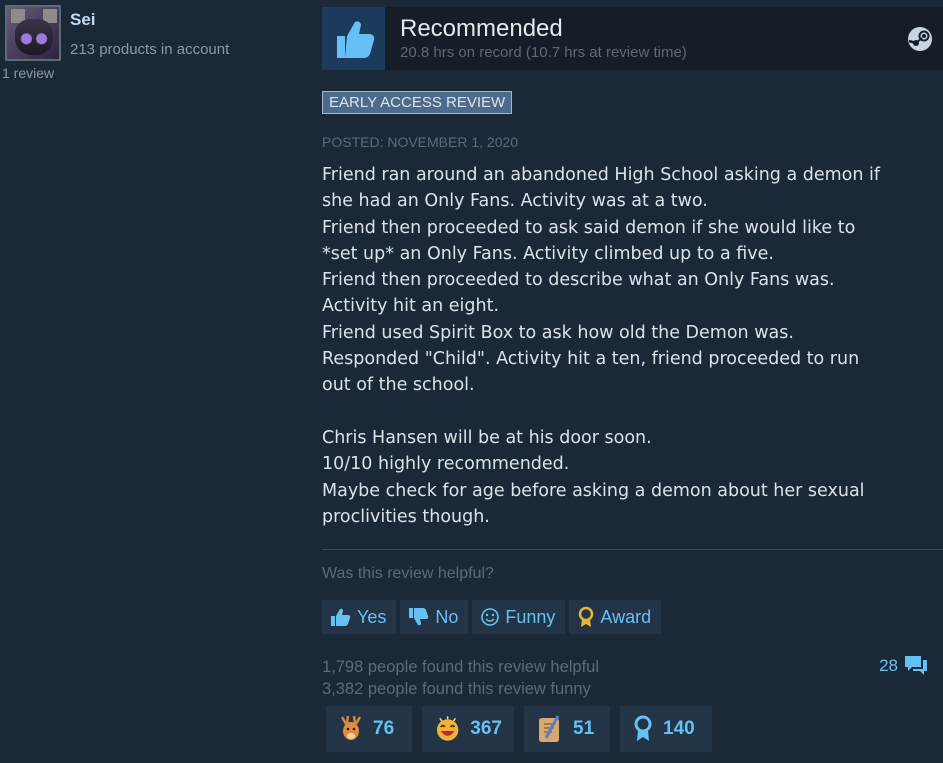 This screenshot has width=943, height=763. I want to click on divider, so click(632, 549).